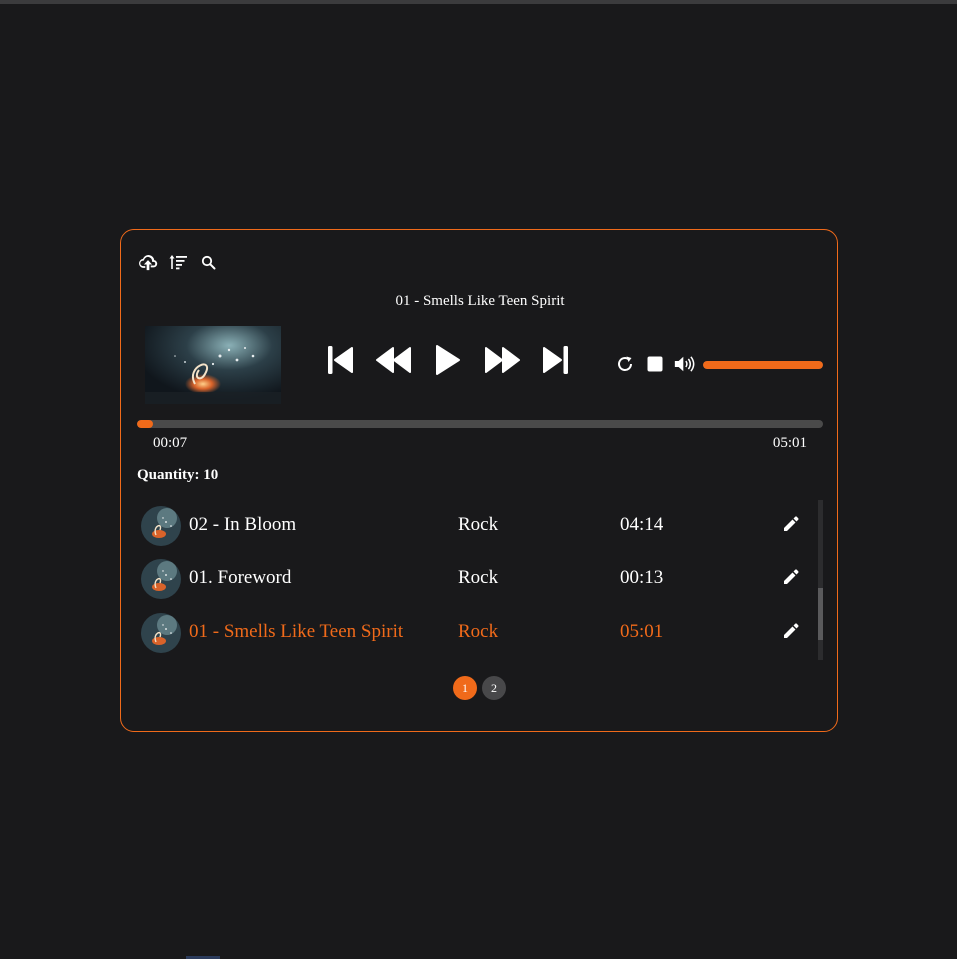  Describe the element at coordinates (168, 475) in the screenshot. I see `quantity-label: Quantity:` at that location.